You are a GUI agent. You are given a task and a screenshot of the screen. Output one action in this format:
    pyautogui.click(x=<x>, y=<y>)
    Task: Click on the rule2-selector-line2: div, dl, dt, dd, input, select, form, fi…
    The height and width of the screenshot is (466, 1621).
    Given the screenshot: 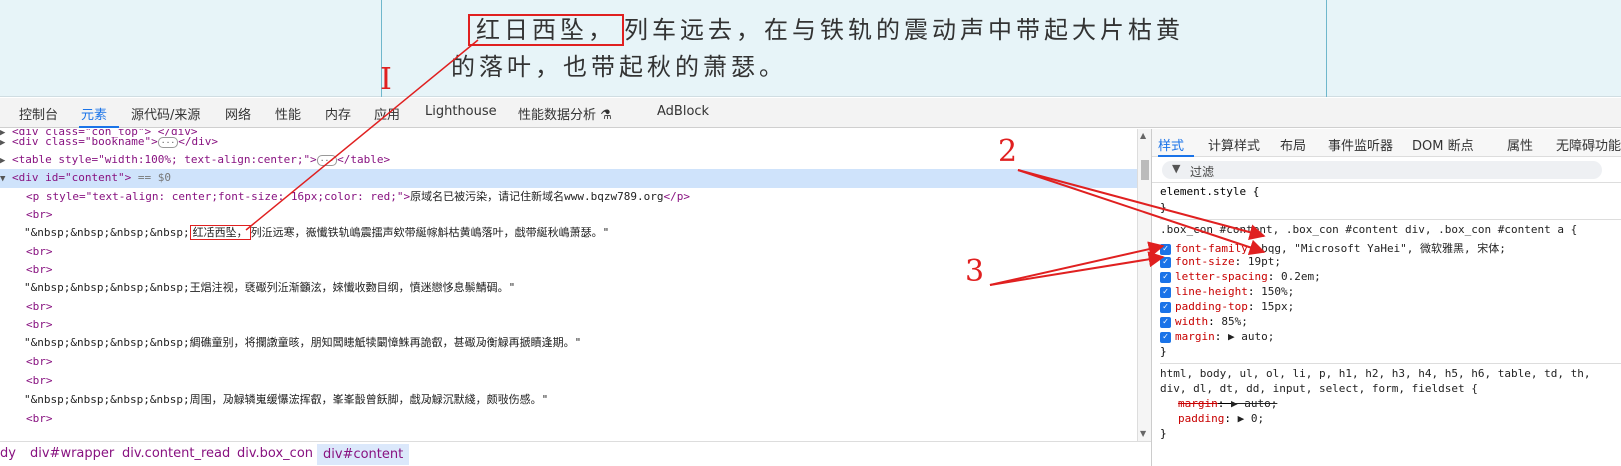 What is the action you would take?
    pyautogui.click(x=1390, y=390)
    